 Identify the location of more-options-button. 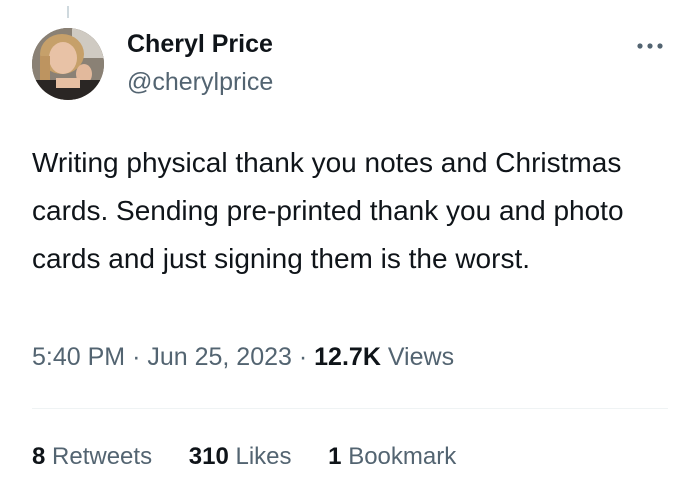
(650, 46).